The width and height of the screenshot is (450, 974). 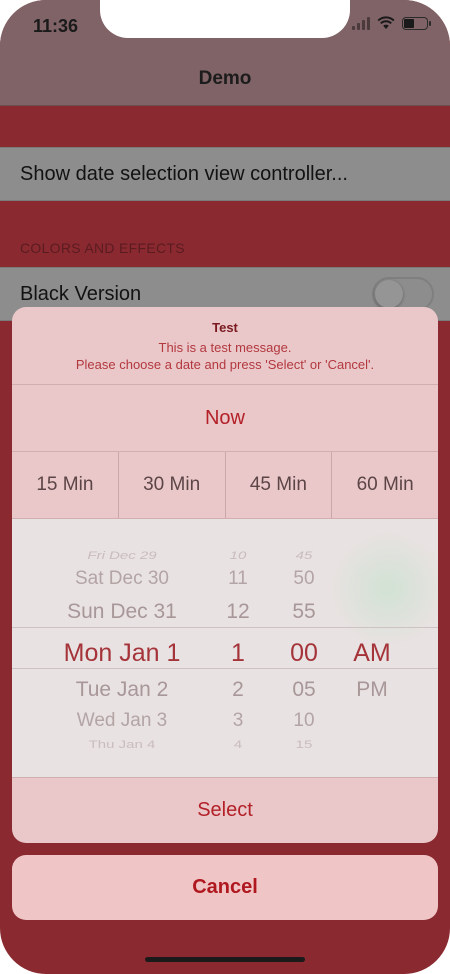 I want to click on picker-hour-item: 3, so click(x=238, y=720).